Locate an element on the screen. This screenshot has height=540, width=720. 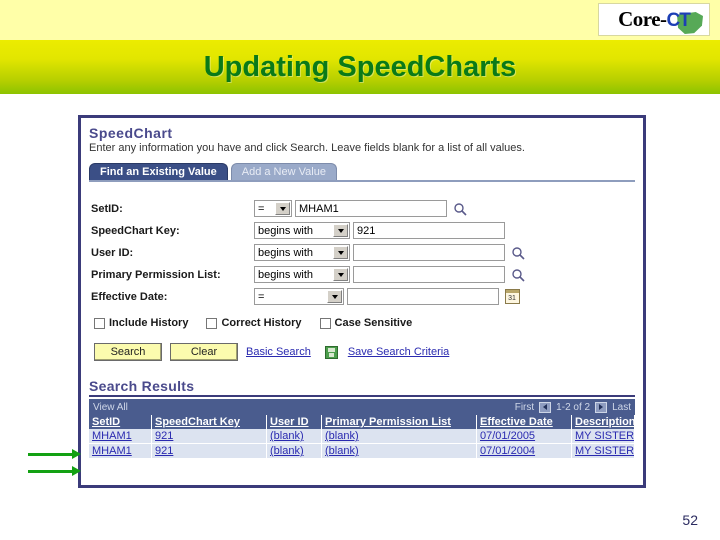
results-navigation-bar: View All First 1-2 of 2 Last is located at coordinates (362, 407).